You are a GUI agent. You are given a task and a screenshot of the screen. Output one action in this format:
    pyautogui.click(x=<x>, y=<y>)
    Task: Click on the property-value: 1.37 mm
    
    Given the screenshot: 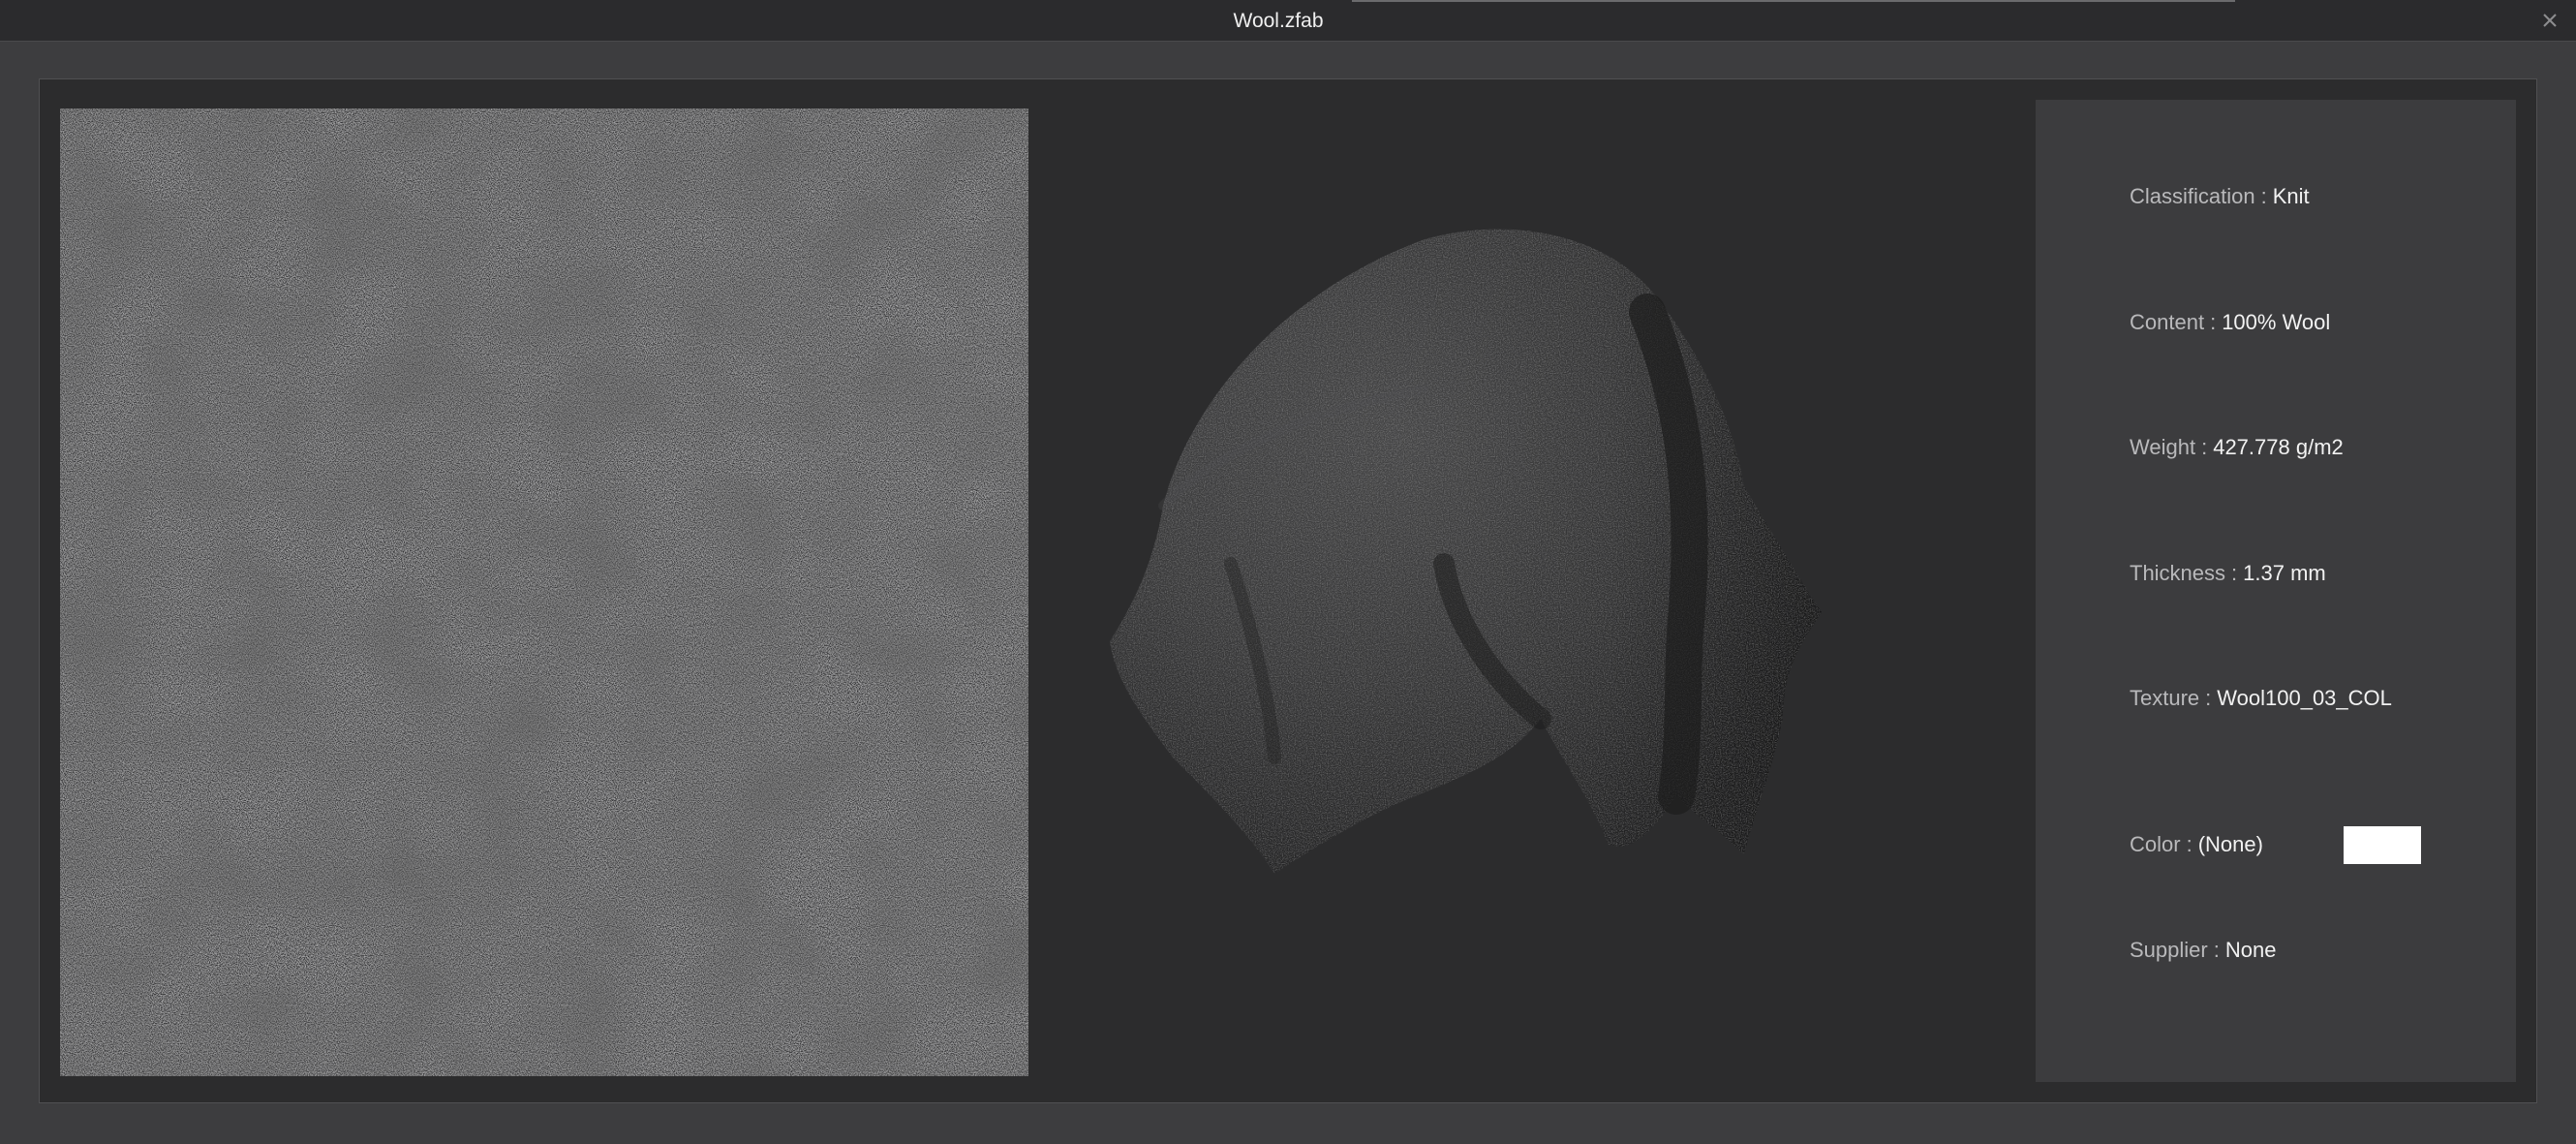 What is the action you would take?
    pyautogui.click(x=2284, y=573)
    